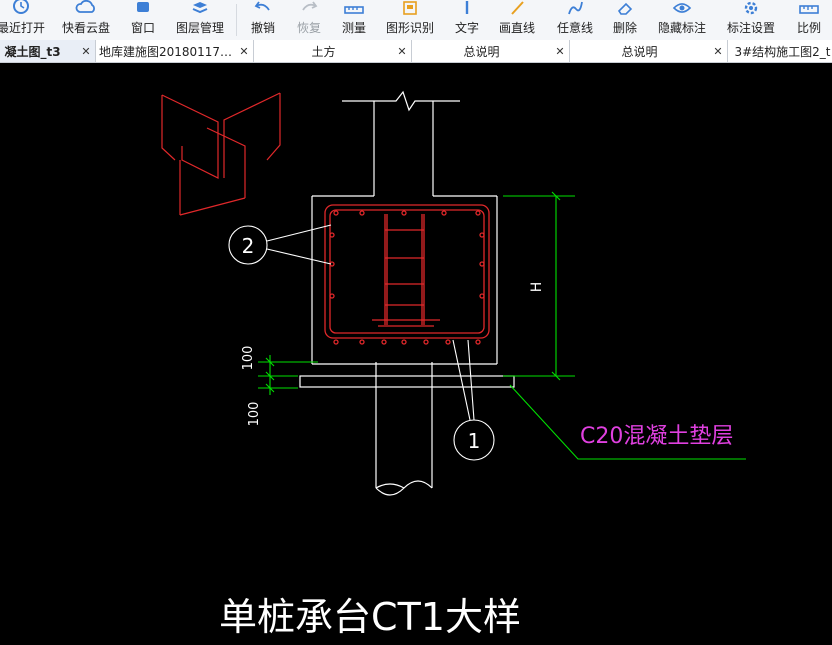 The image size is (832, 645). I want to click on ruler-icon, so click(354, 8).